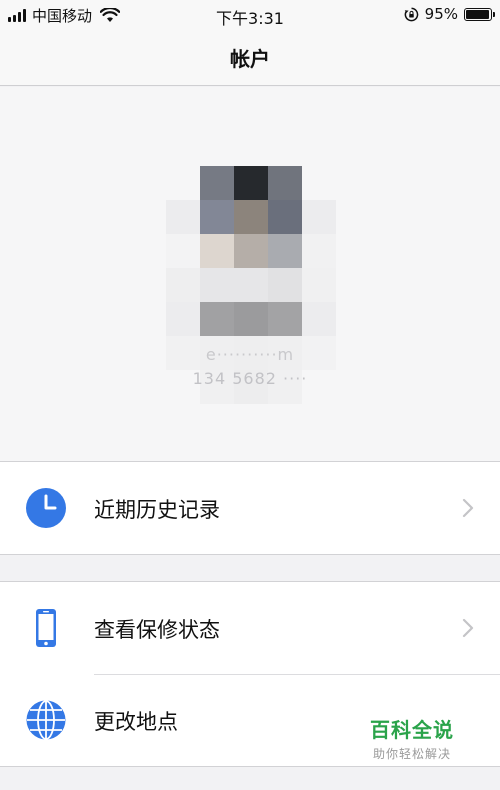  I want to click on status-bar: 中国移动 下午3:31 95%, so click(250, 15).